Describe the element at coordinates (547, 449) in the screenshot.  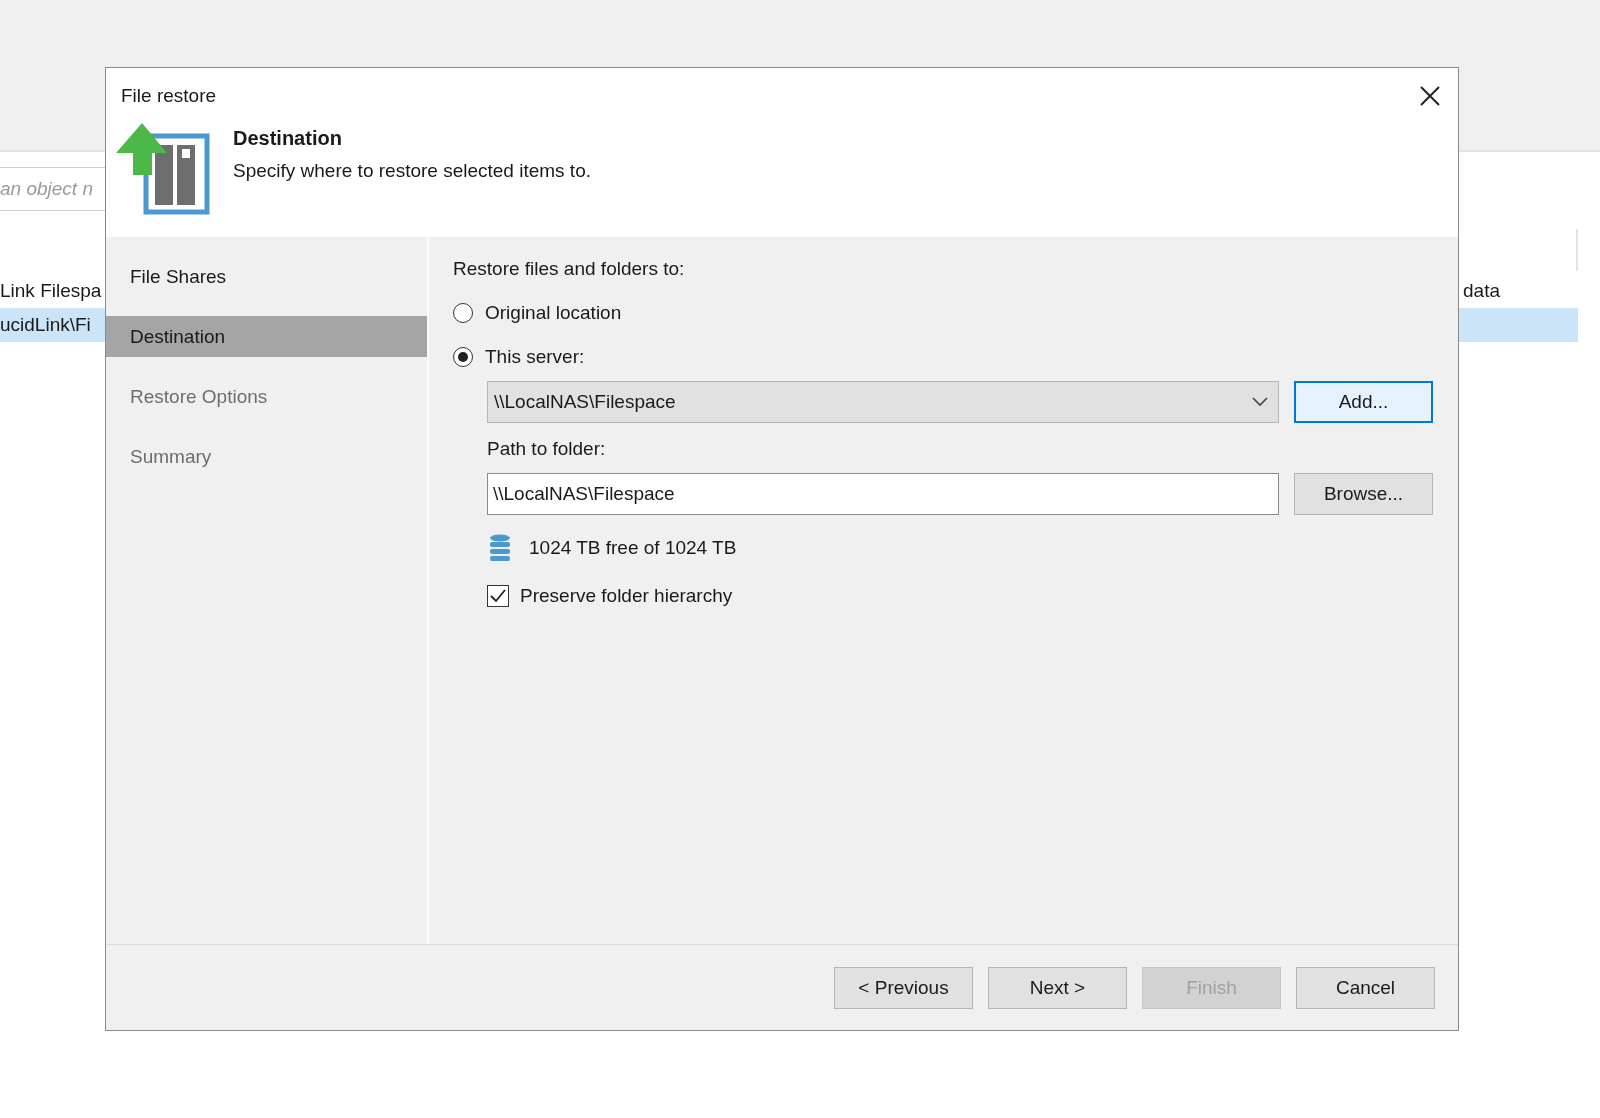
I see `field-label: Path to folder:` at that location.